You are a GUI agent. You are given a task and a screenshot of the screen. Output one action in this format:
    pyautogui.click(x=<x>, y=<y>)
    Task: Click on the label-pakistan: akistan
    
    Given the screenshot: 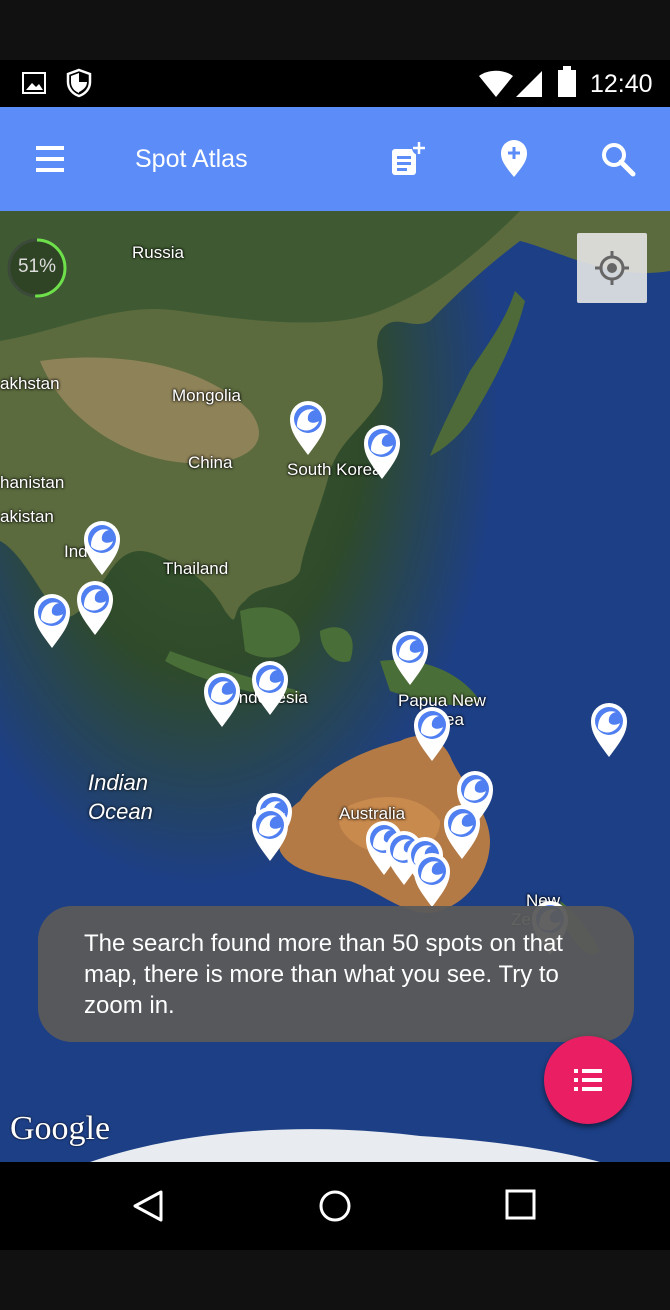 What is the action you would take?
    pyautogui.click(x=27, y=516)
    